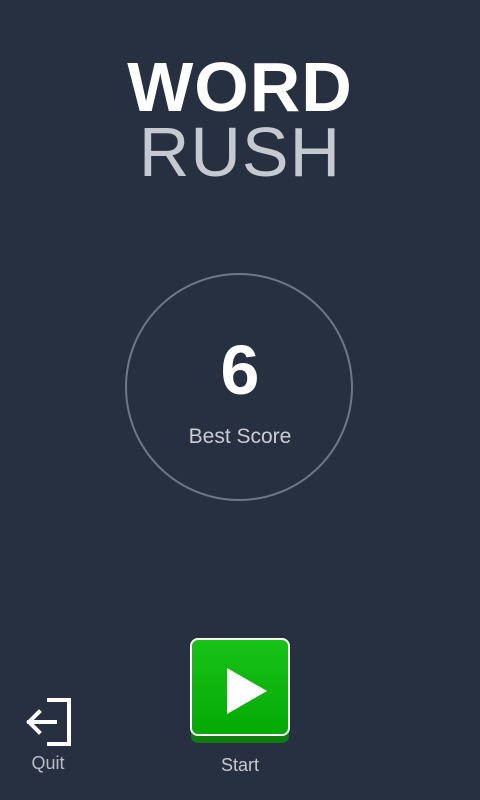 The image size is (480, 800). What do you see at coordinates (48, 763) in the screenshot?
I see `quit-label: Quit` at bounding box center [48, 763].